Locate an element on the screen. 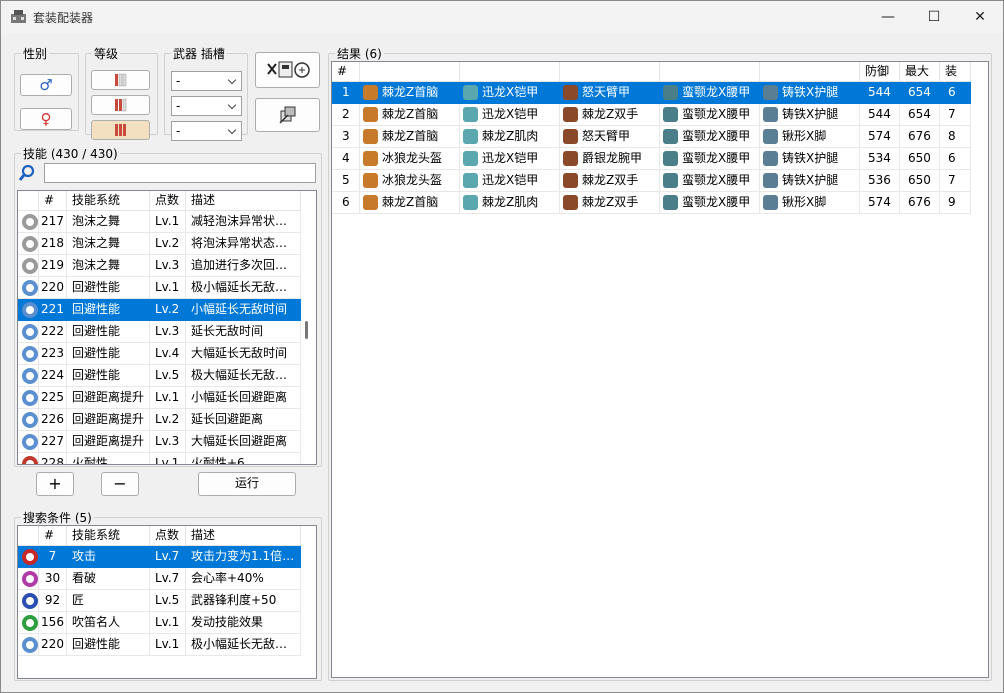 This screenshot has height=693, width=1004. equipment-settings-button is located at coordinates (287, 115).